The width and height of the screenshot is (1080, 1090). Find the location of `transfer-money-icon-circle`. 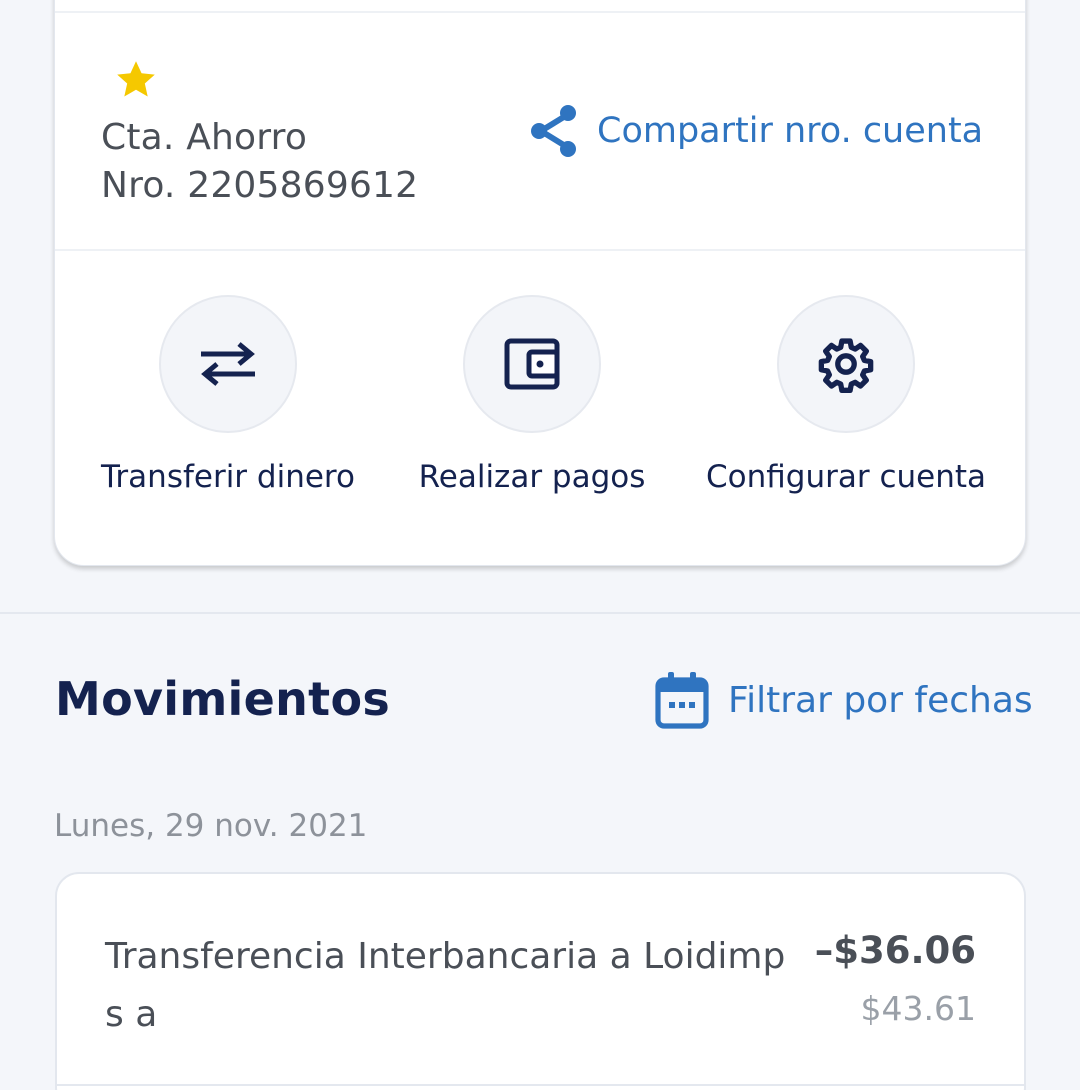

transfer-money-icon-circle is located at coordinates (228, 364).